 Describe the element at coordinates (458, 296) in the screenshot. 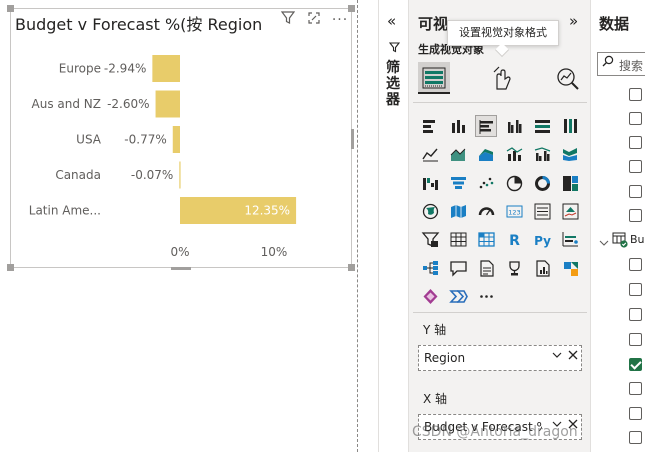

I see `arcgis-icon` at that location.